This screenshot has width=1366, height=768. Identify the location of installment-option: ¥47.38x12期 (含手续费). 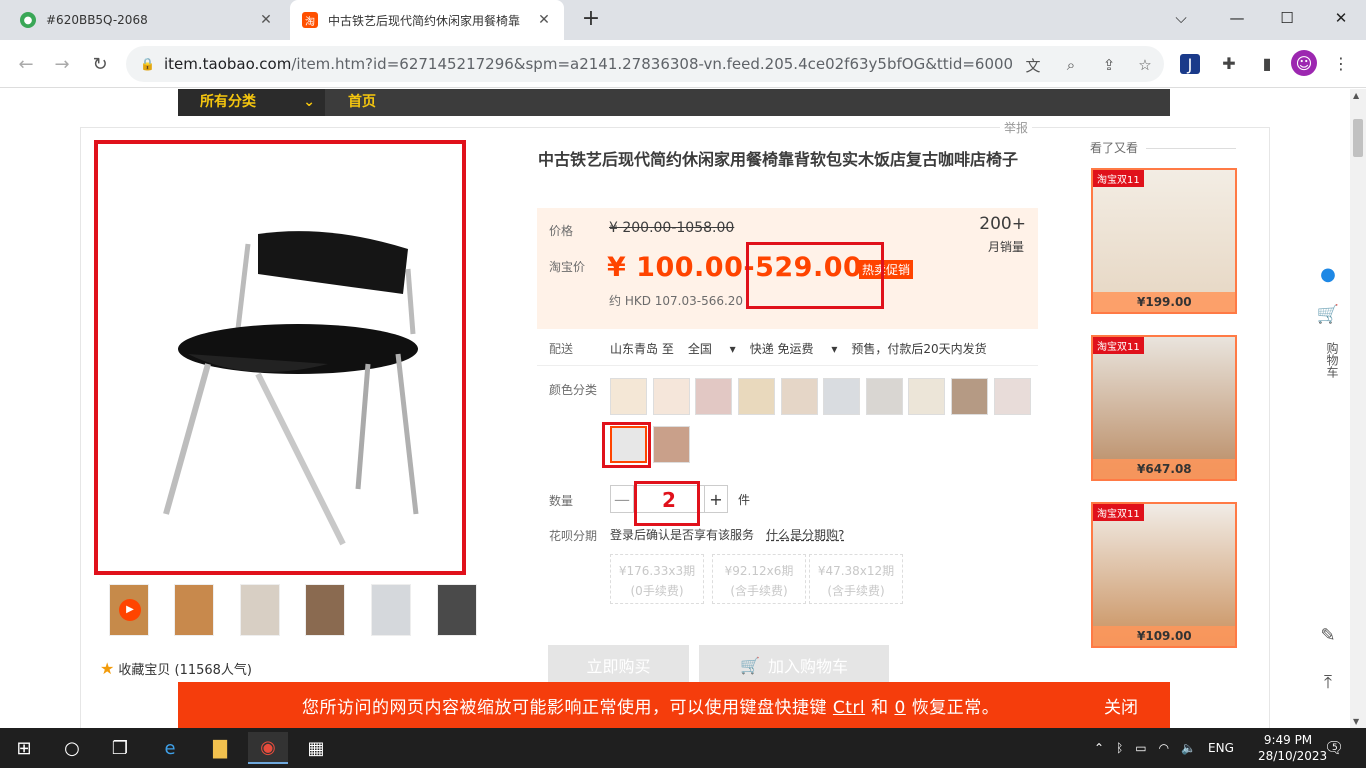
(856, 579).